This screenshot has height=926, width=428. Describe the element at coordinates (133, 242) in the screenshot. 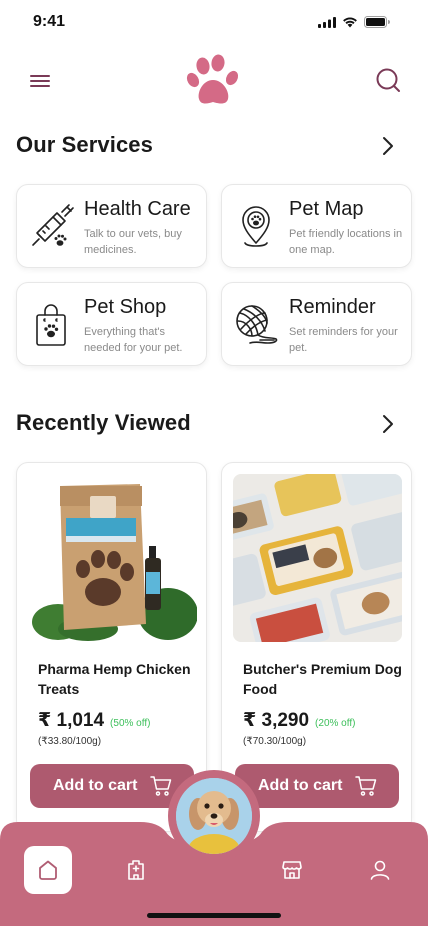

I see `service-description: Talk to our vets, buy medicines.` at that location.